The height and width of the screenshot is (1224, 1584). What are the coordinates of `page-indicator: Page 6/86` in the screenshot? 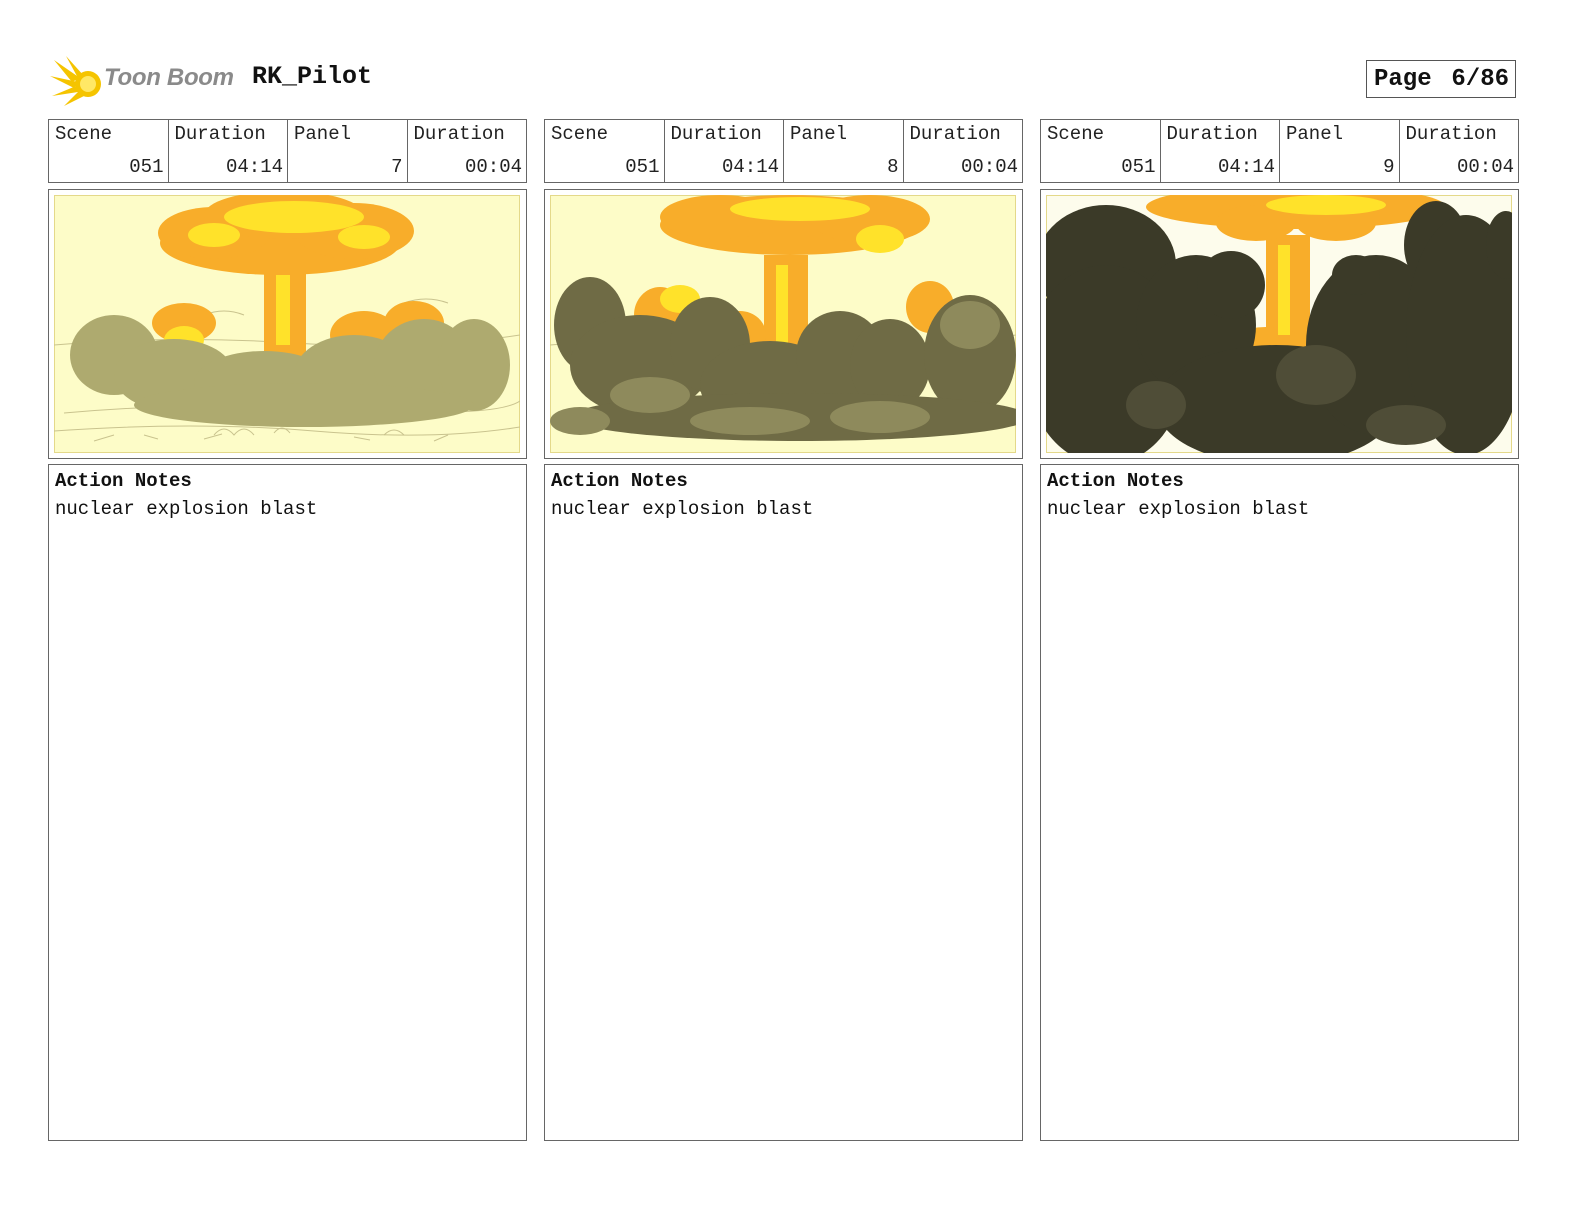 It's located at (1441, 79).